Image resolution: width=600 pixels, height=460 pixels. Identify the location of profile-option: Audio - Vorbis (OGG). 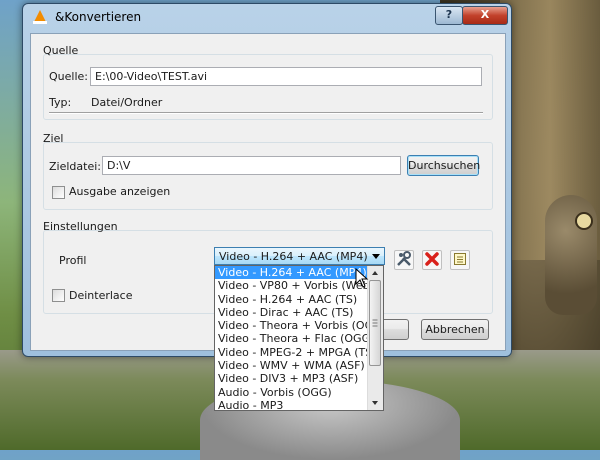
(292, 392).